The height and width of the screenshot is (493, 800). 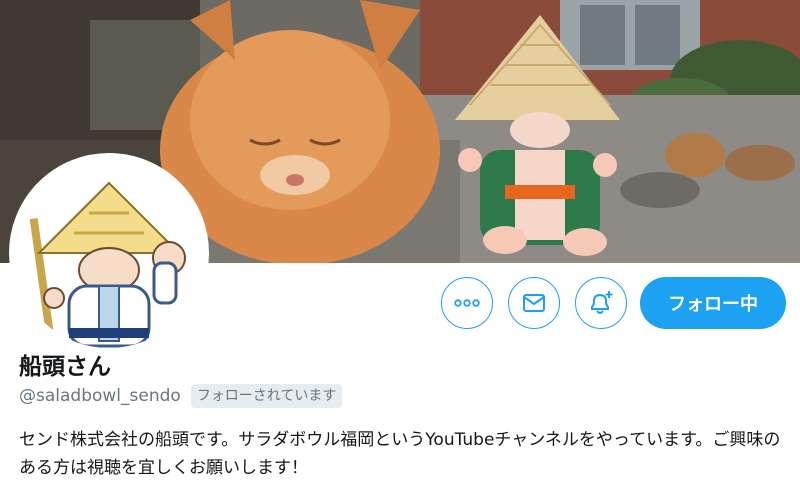 I want to click on bell-plus-icon, so click(x=602, y=302).